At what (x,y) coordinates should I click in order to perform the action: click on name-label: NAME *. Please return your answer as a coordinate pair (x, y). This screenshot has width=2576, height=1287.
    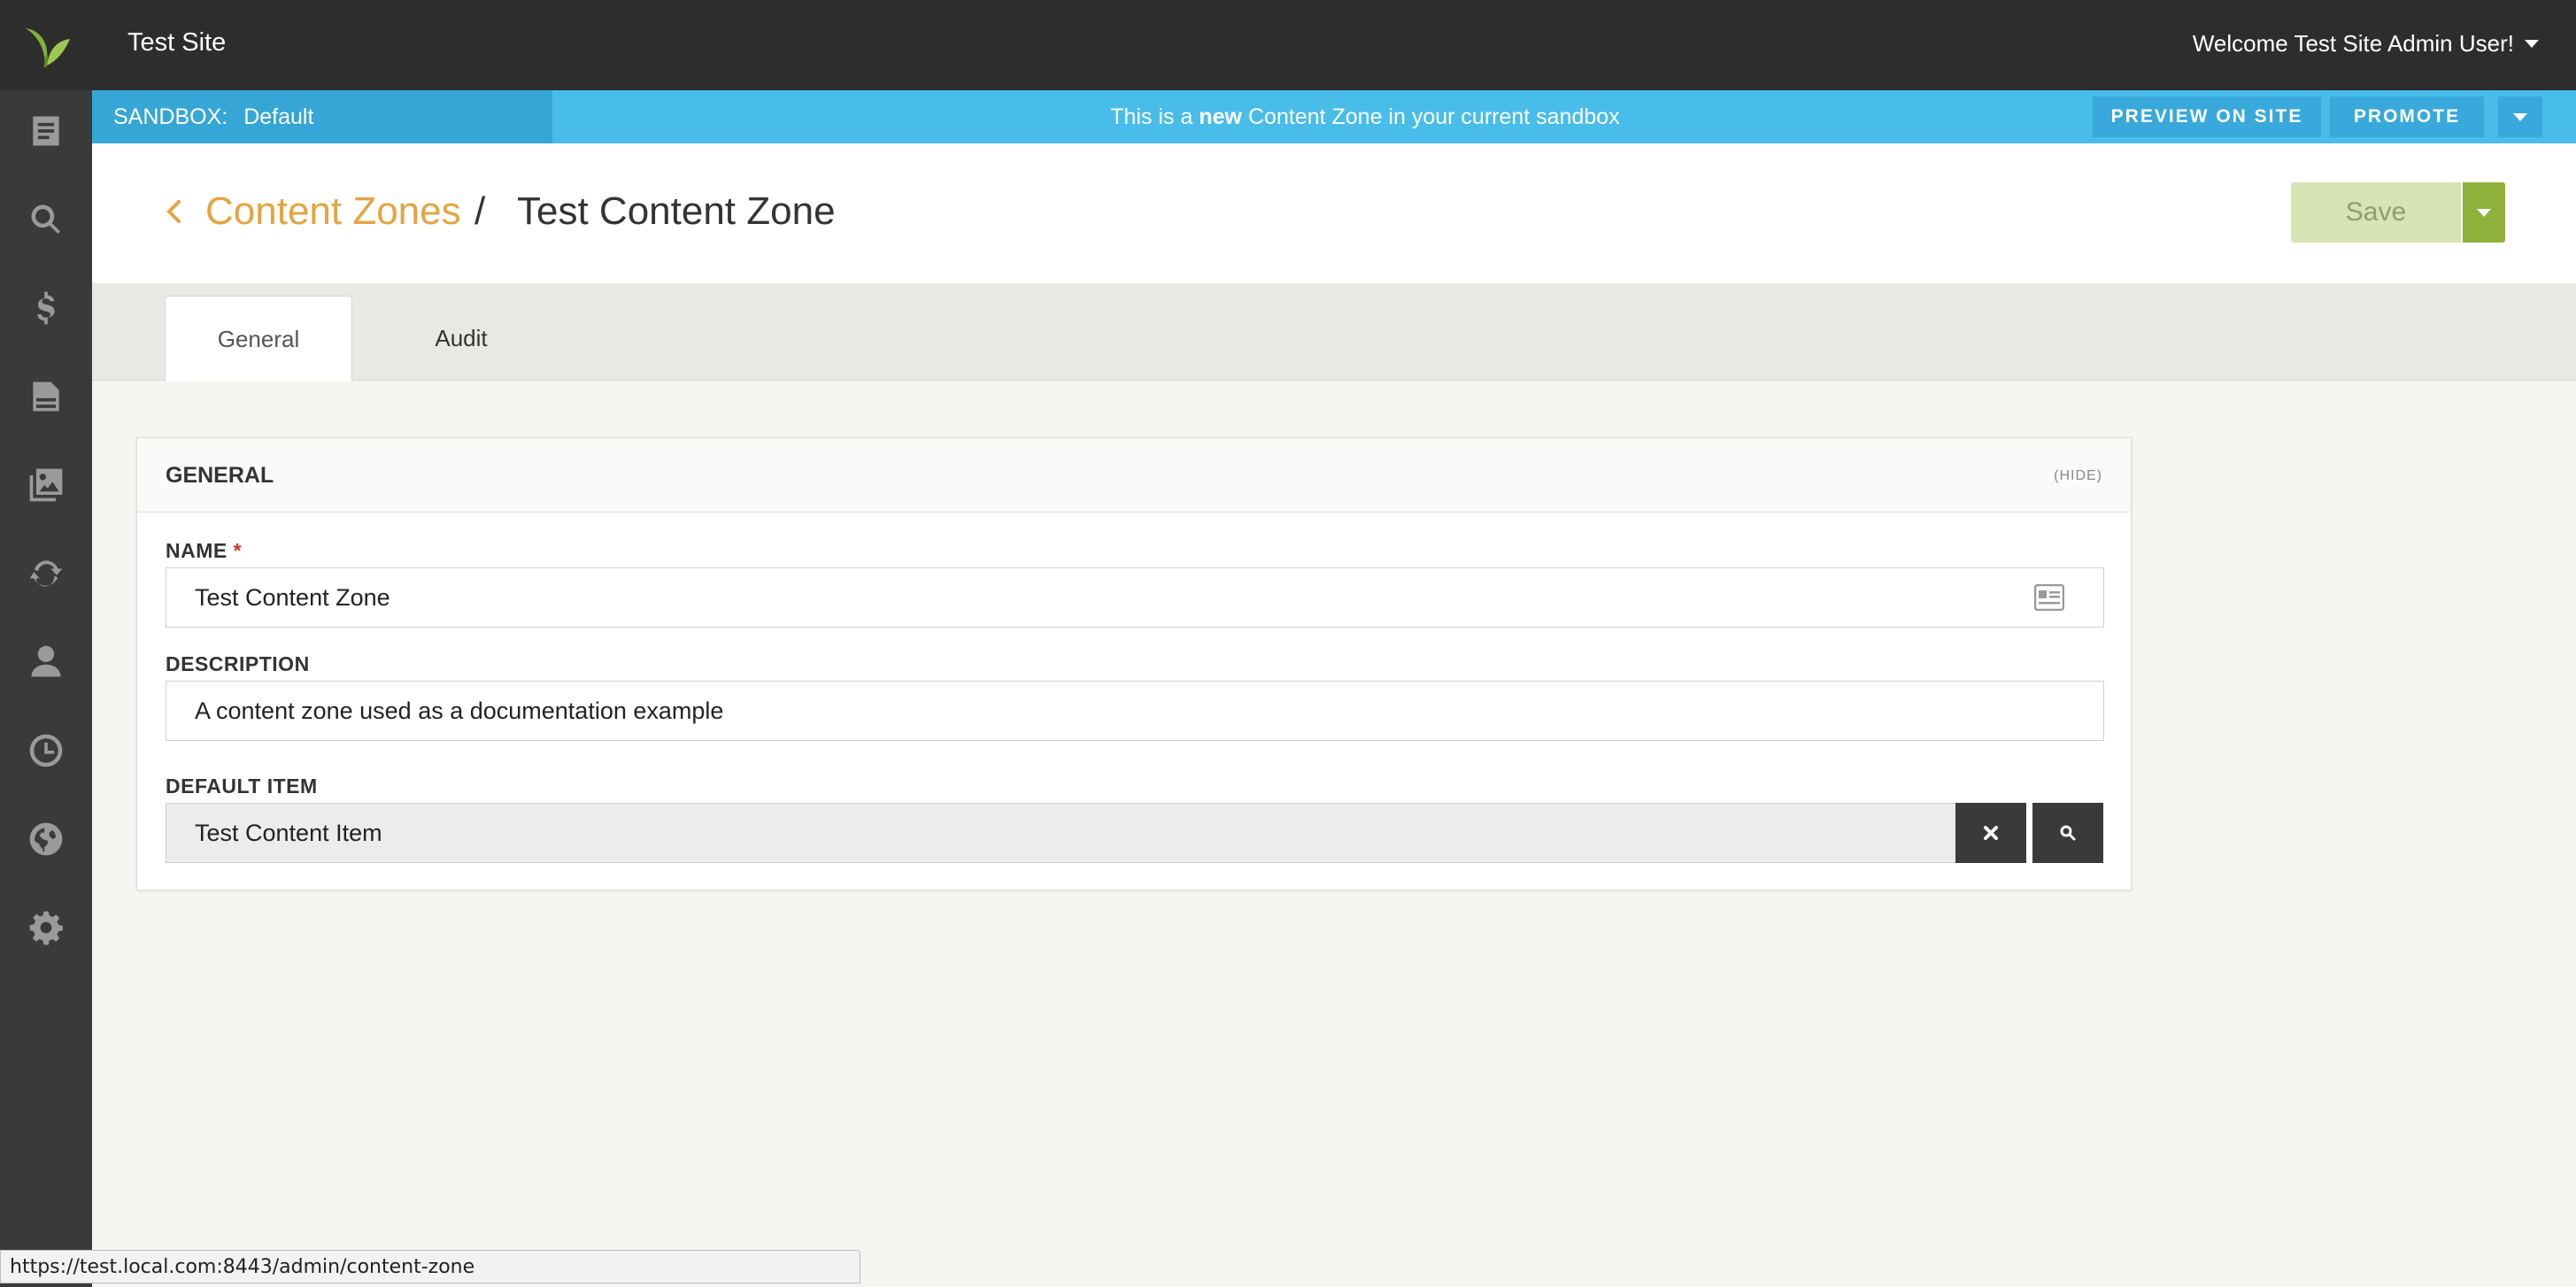
    Looking at the image, I should click on (204, 551).